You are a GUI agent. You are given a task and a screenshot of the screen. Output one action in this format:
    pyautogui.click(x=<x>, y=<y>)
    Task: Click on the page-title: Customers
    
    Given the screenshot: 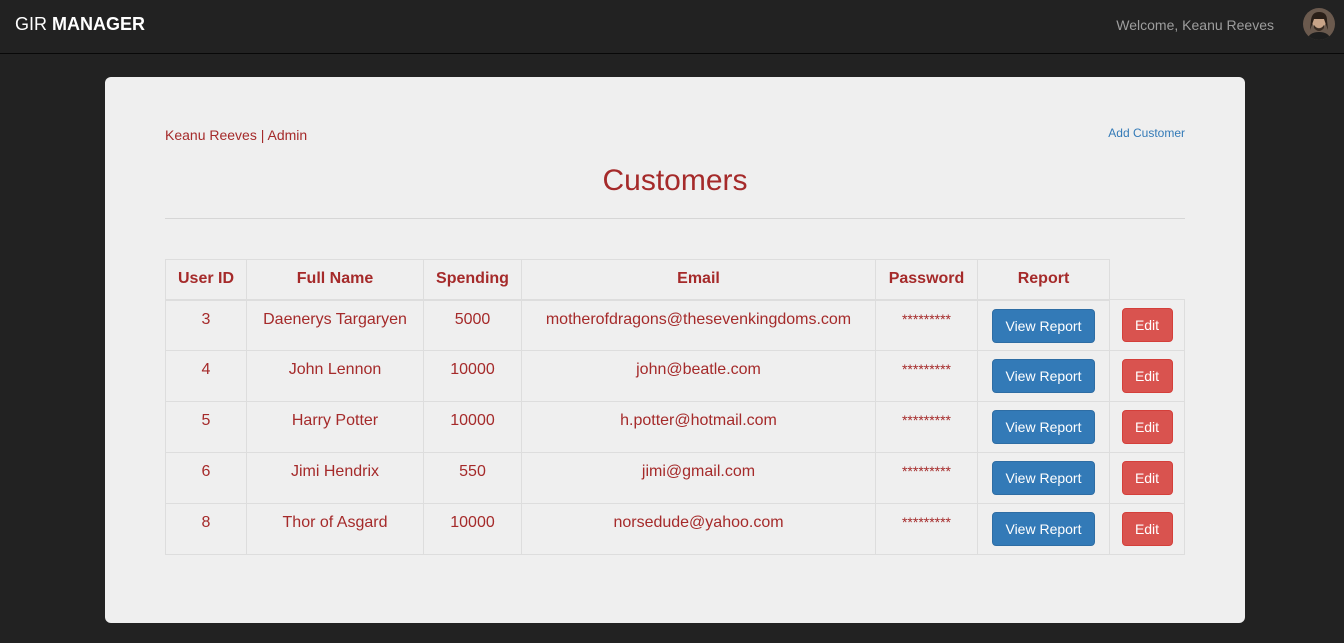 What is the action you would take?
    pyautogui.click(x=675, y=180)
    